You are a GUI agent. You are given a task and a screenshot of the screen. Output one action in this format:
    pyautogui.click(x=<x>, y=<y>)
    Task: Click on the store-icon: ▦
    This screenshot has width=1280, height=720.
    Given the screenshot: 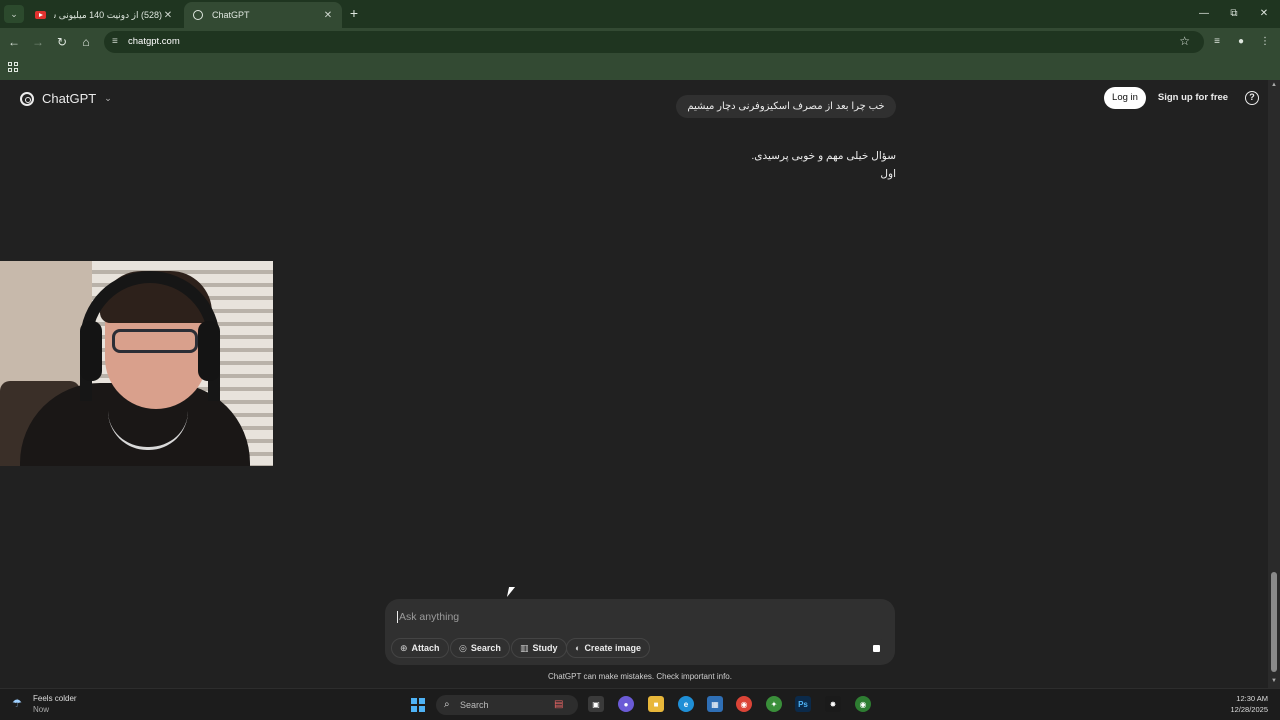 What is the action you would take?
    pyautogui.click(x=715, y=704)
    